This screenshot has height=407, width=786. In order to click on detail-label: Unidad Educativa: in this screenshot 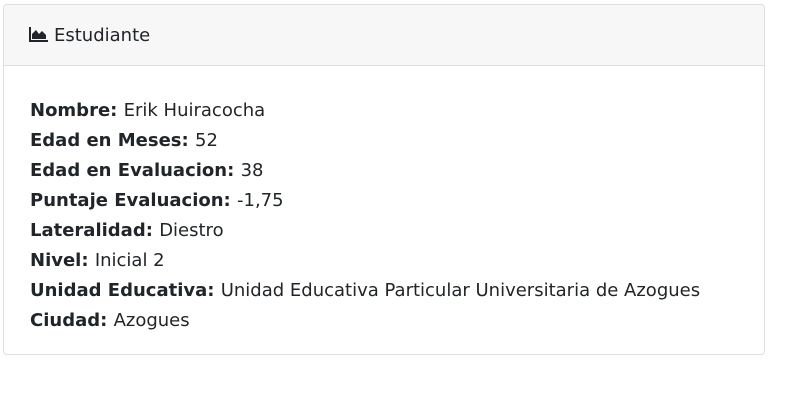, I will do `click(125, 290)`.